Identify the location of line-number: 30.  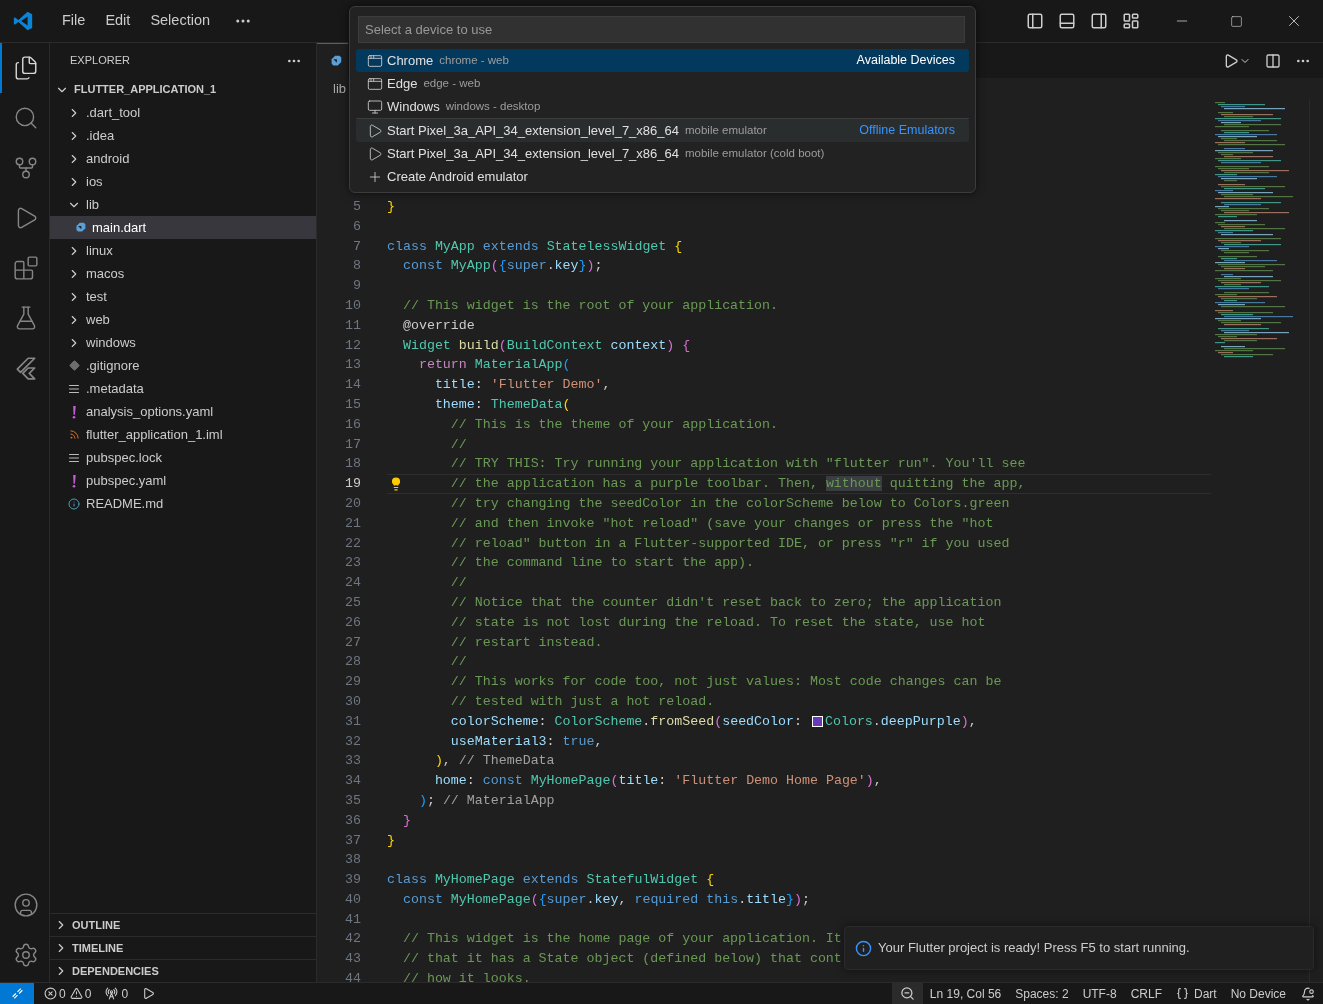
(352, 701).